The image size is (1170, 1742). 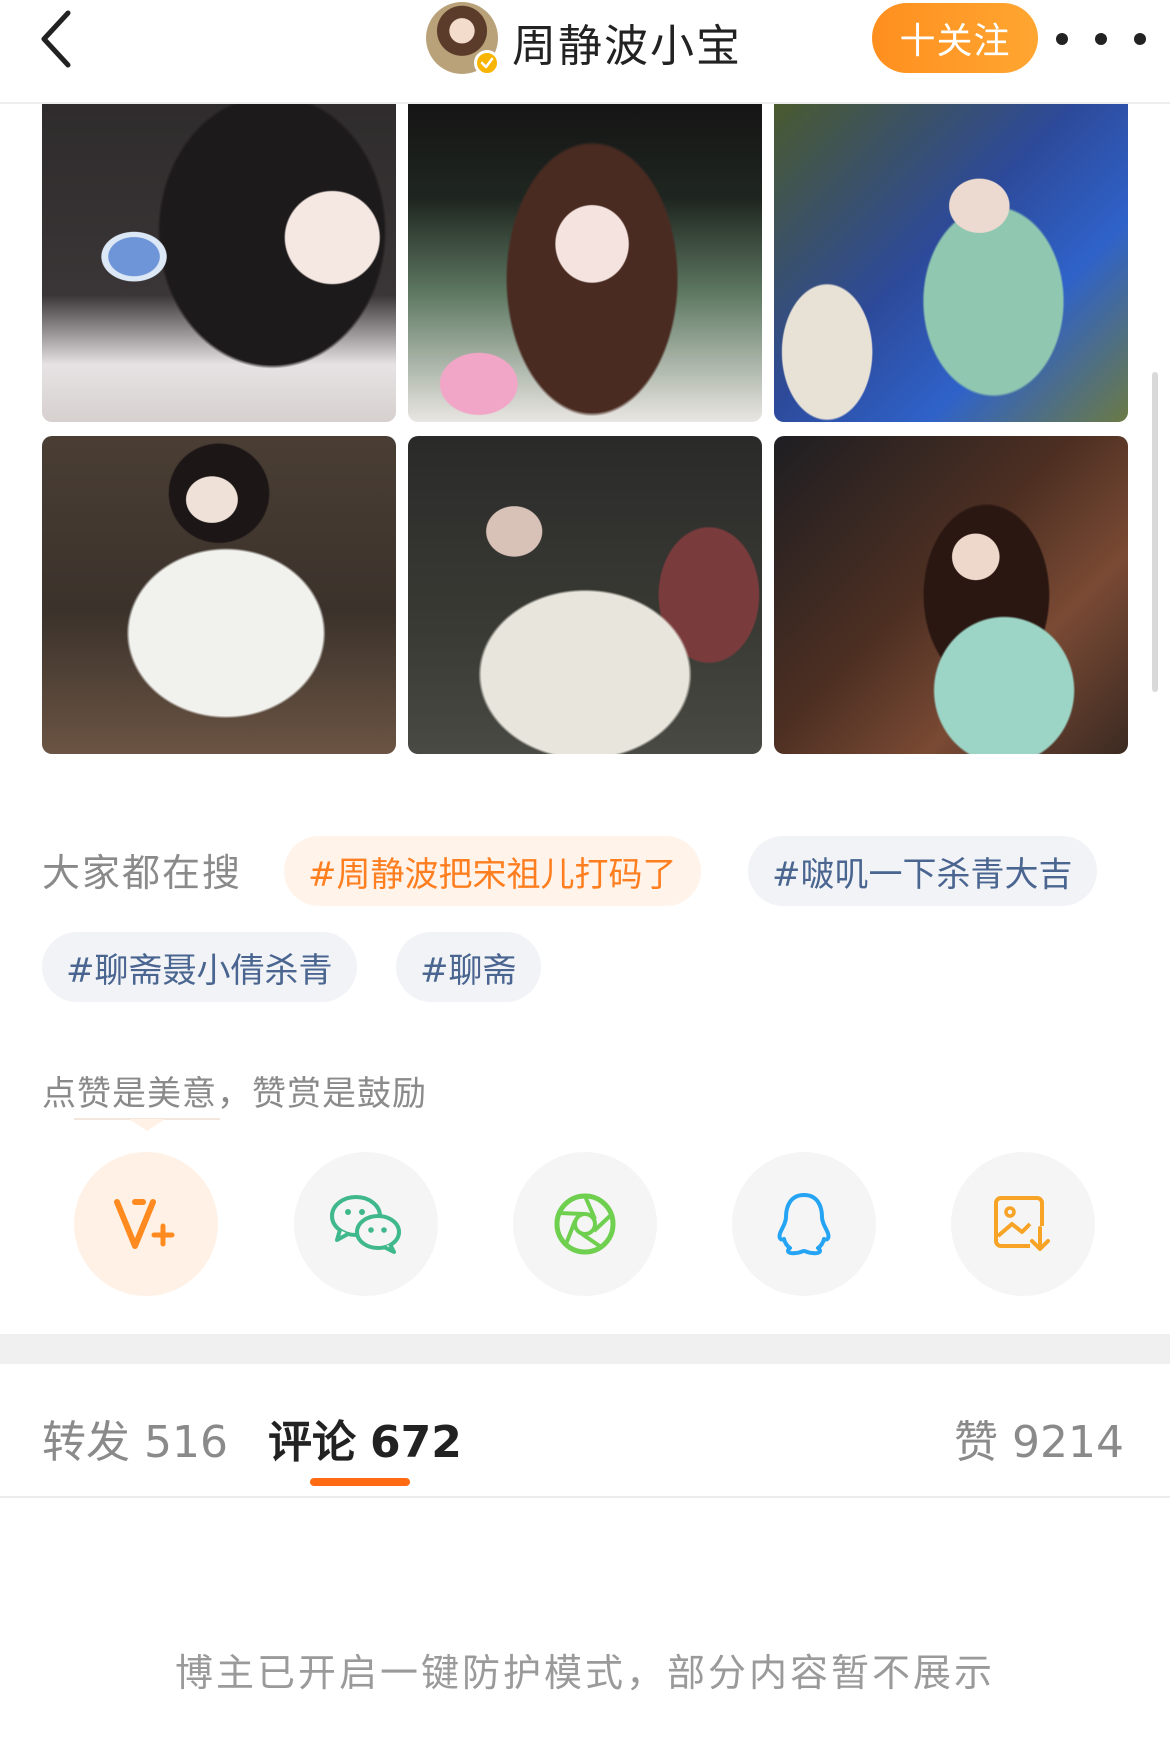 I want to click on follow-button: 十关注, so click(x=955, y=38).